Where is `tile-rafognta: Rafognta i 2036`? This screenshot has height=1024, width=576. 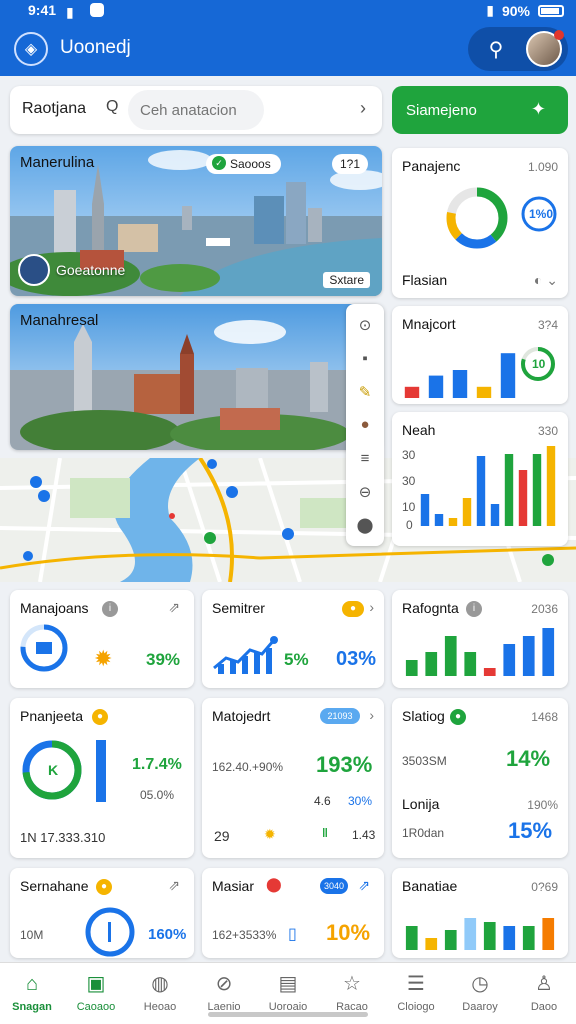
tile-rafognta: Rafognta i 2036 is located at coordinates (480, 639).